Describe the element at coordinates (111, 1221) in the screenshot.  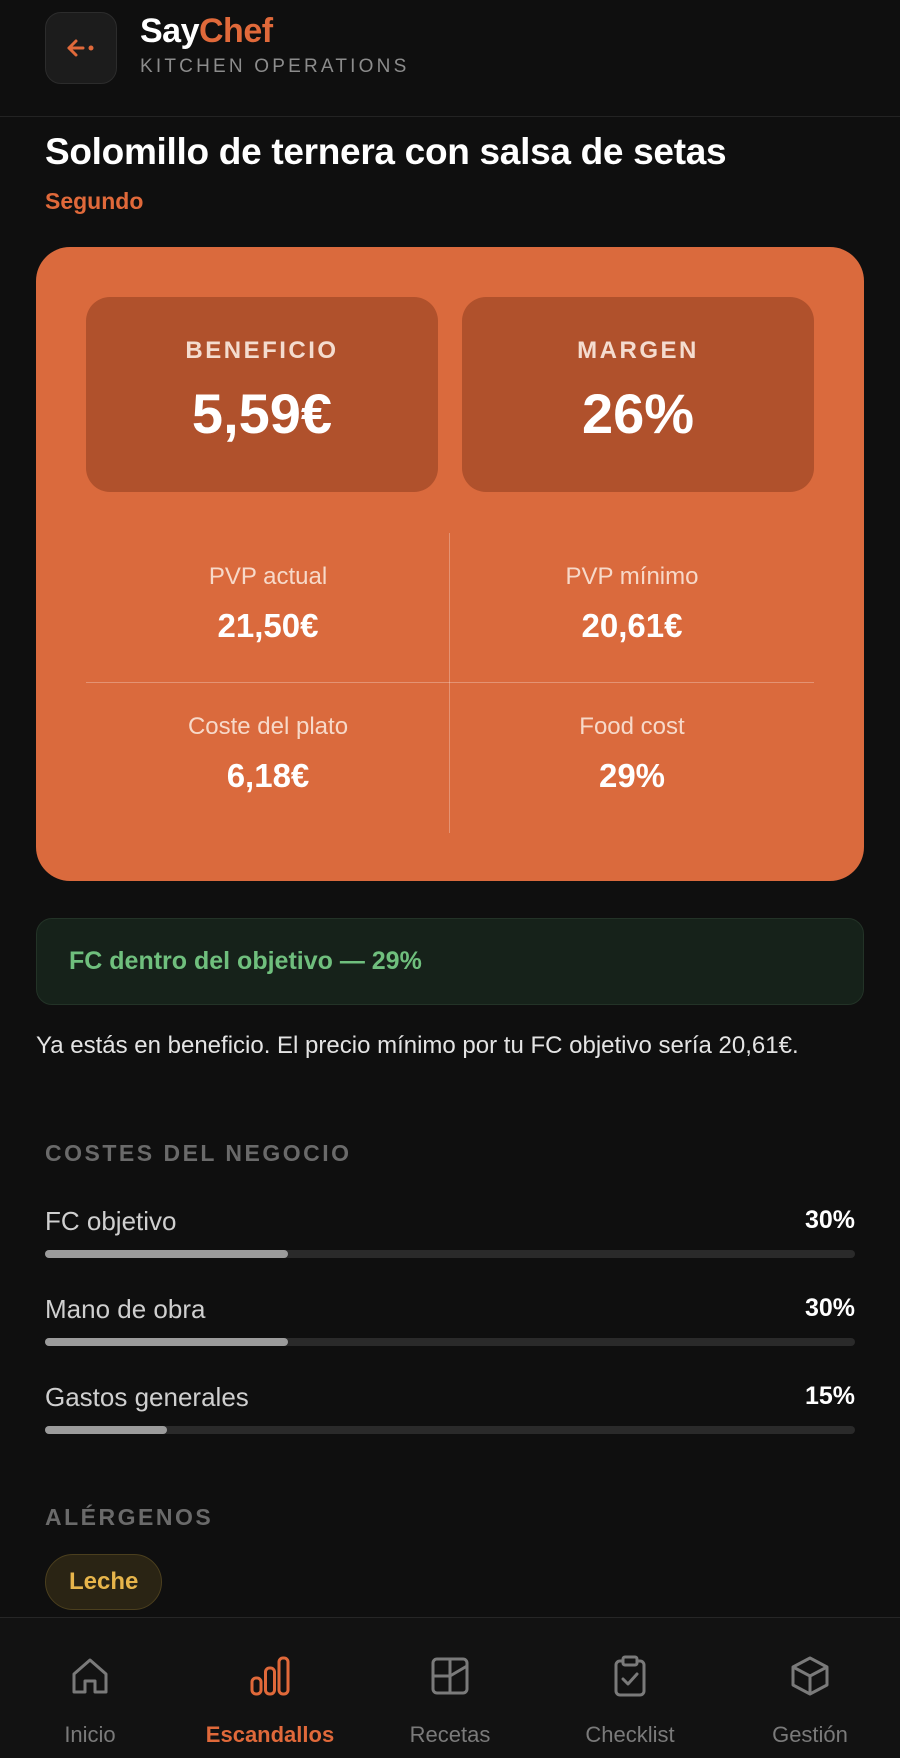
I see `cost-label: FC objetivo` at that location.